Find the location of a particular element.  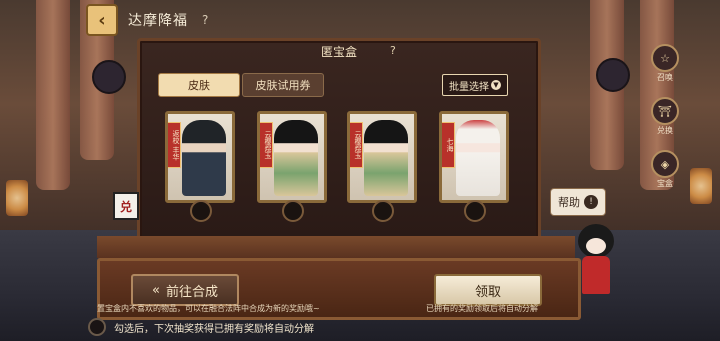

side-item-label: 召唤 is located at coordinates (665, 77).